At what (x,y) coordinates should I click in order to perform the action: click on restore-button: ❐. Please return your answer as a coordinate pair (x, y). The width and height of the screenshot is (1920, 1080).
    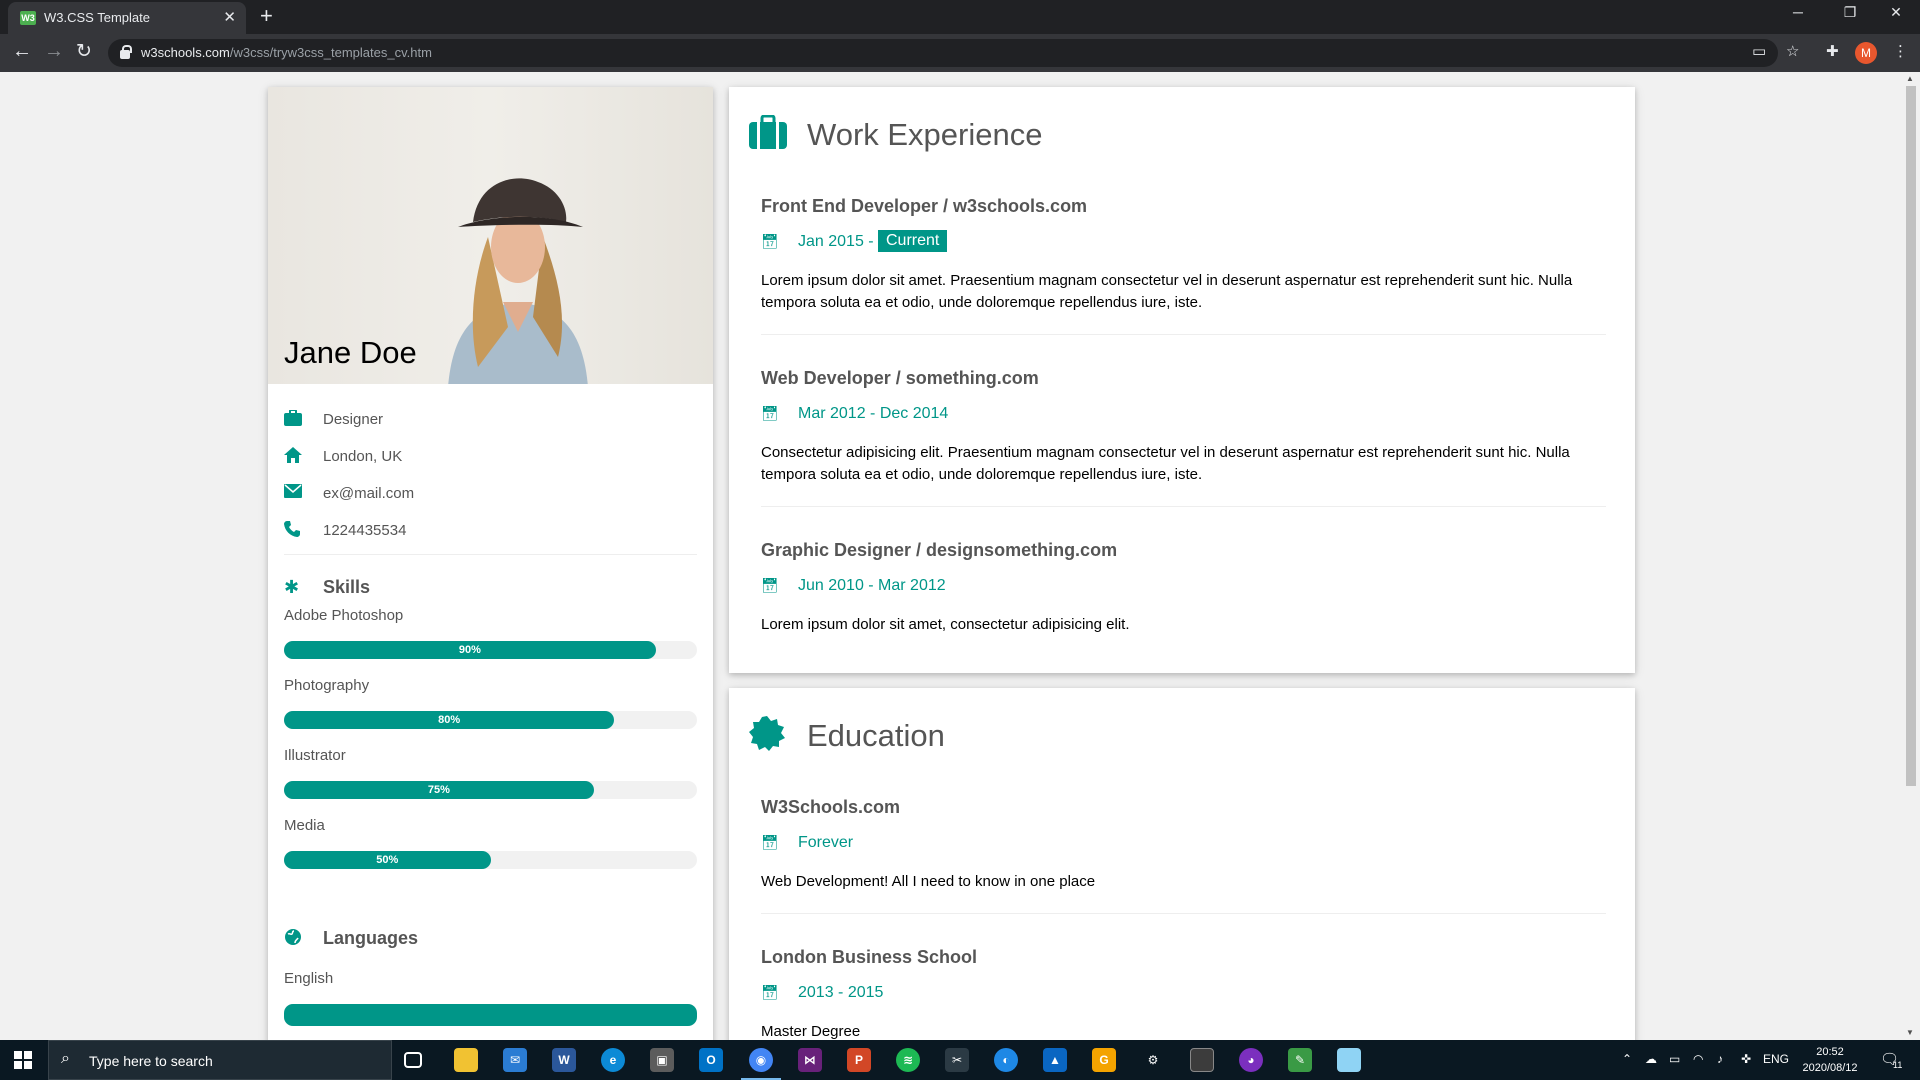
    Looking at the image, I should click on (1850, 12).